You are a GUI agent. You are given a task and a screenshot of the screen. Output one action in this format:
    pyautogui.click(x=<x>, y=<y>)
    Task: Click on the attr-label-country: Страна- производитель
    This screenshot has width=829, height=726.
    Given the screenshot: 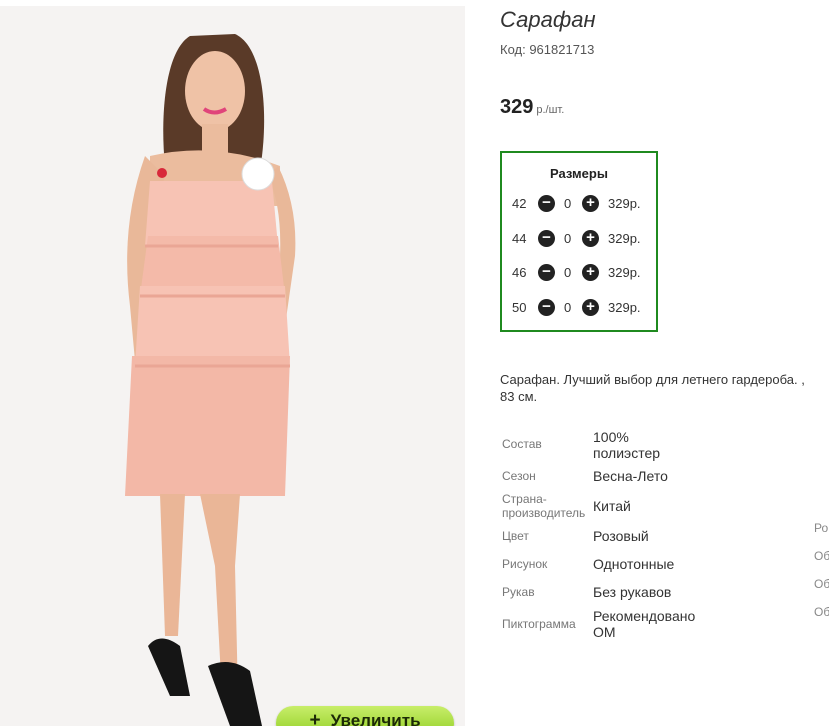 What is the action you would take?
    pyautogui.click(x=543, y=506)
    